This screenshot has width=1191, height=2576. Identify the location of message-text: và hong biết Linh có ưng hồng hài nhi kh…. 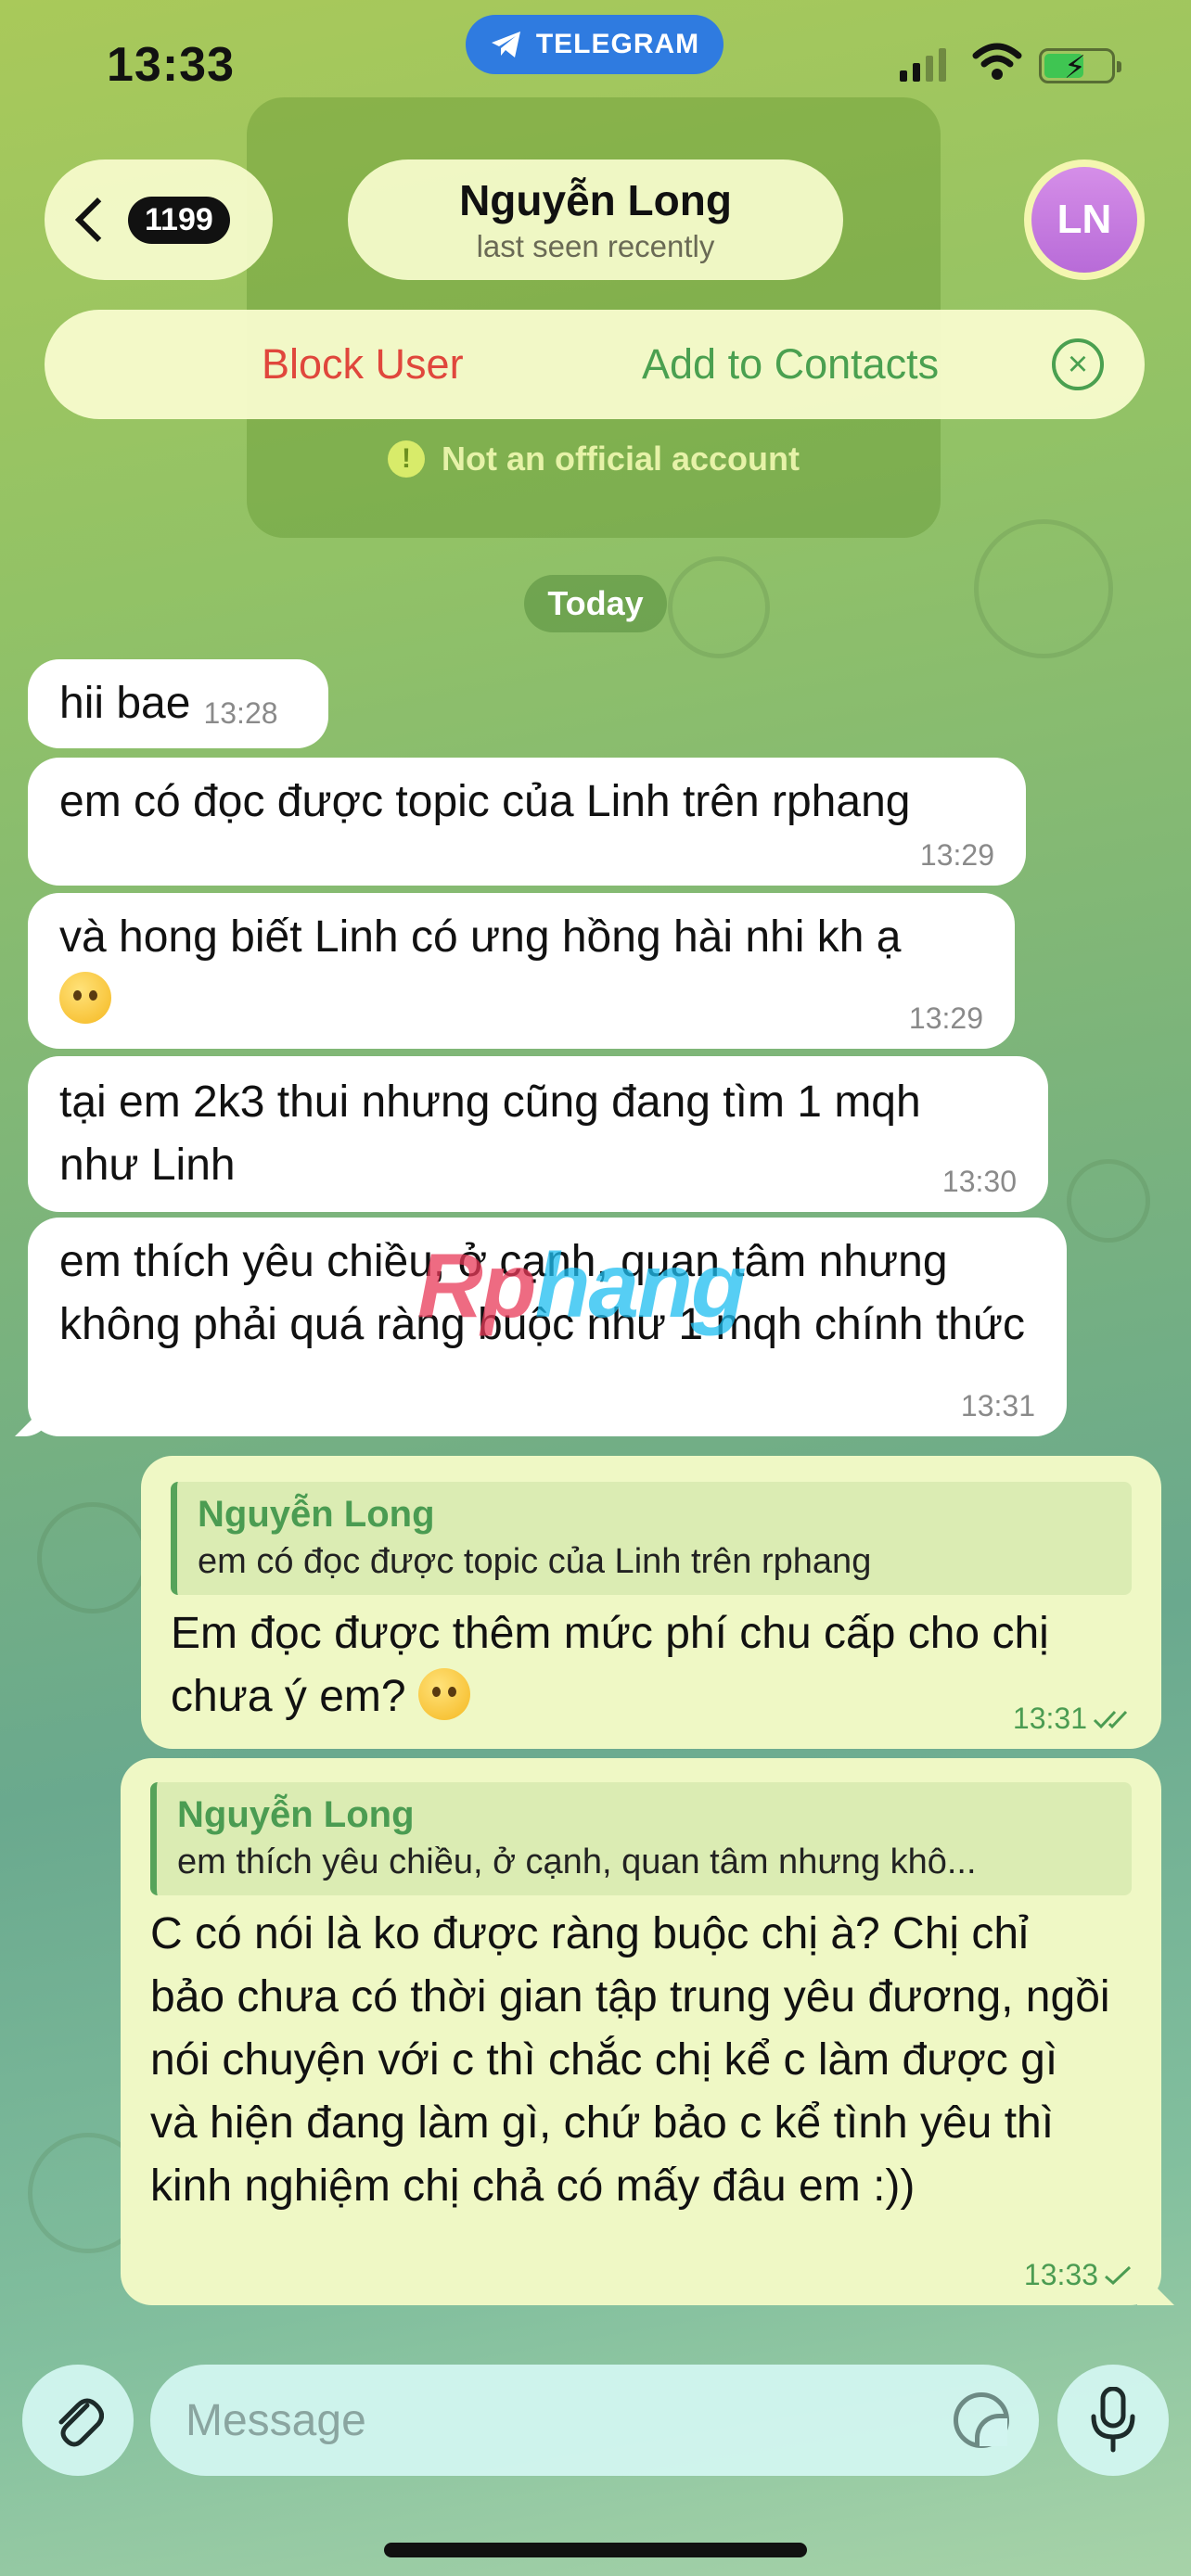
(480, 937).